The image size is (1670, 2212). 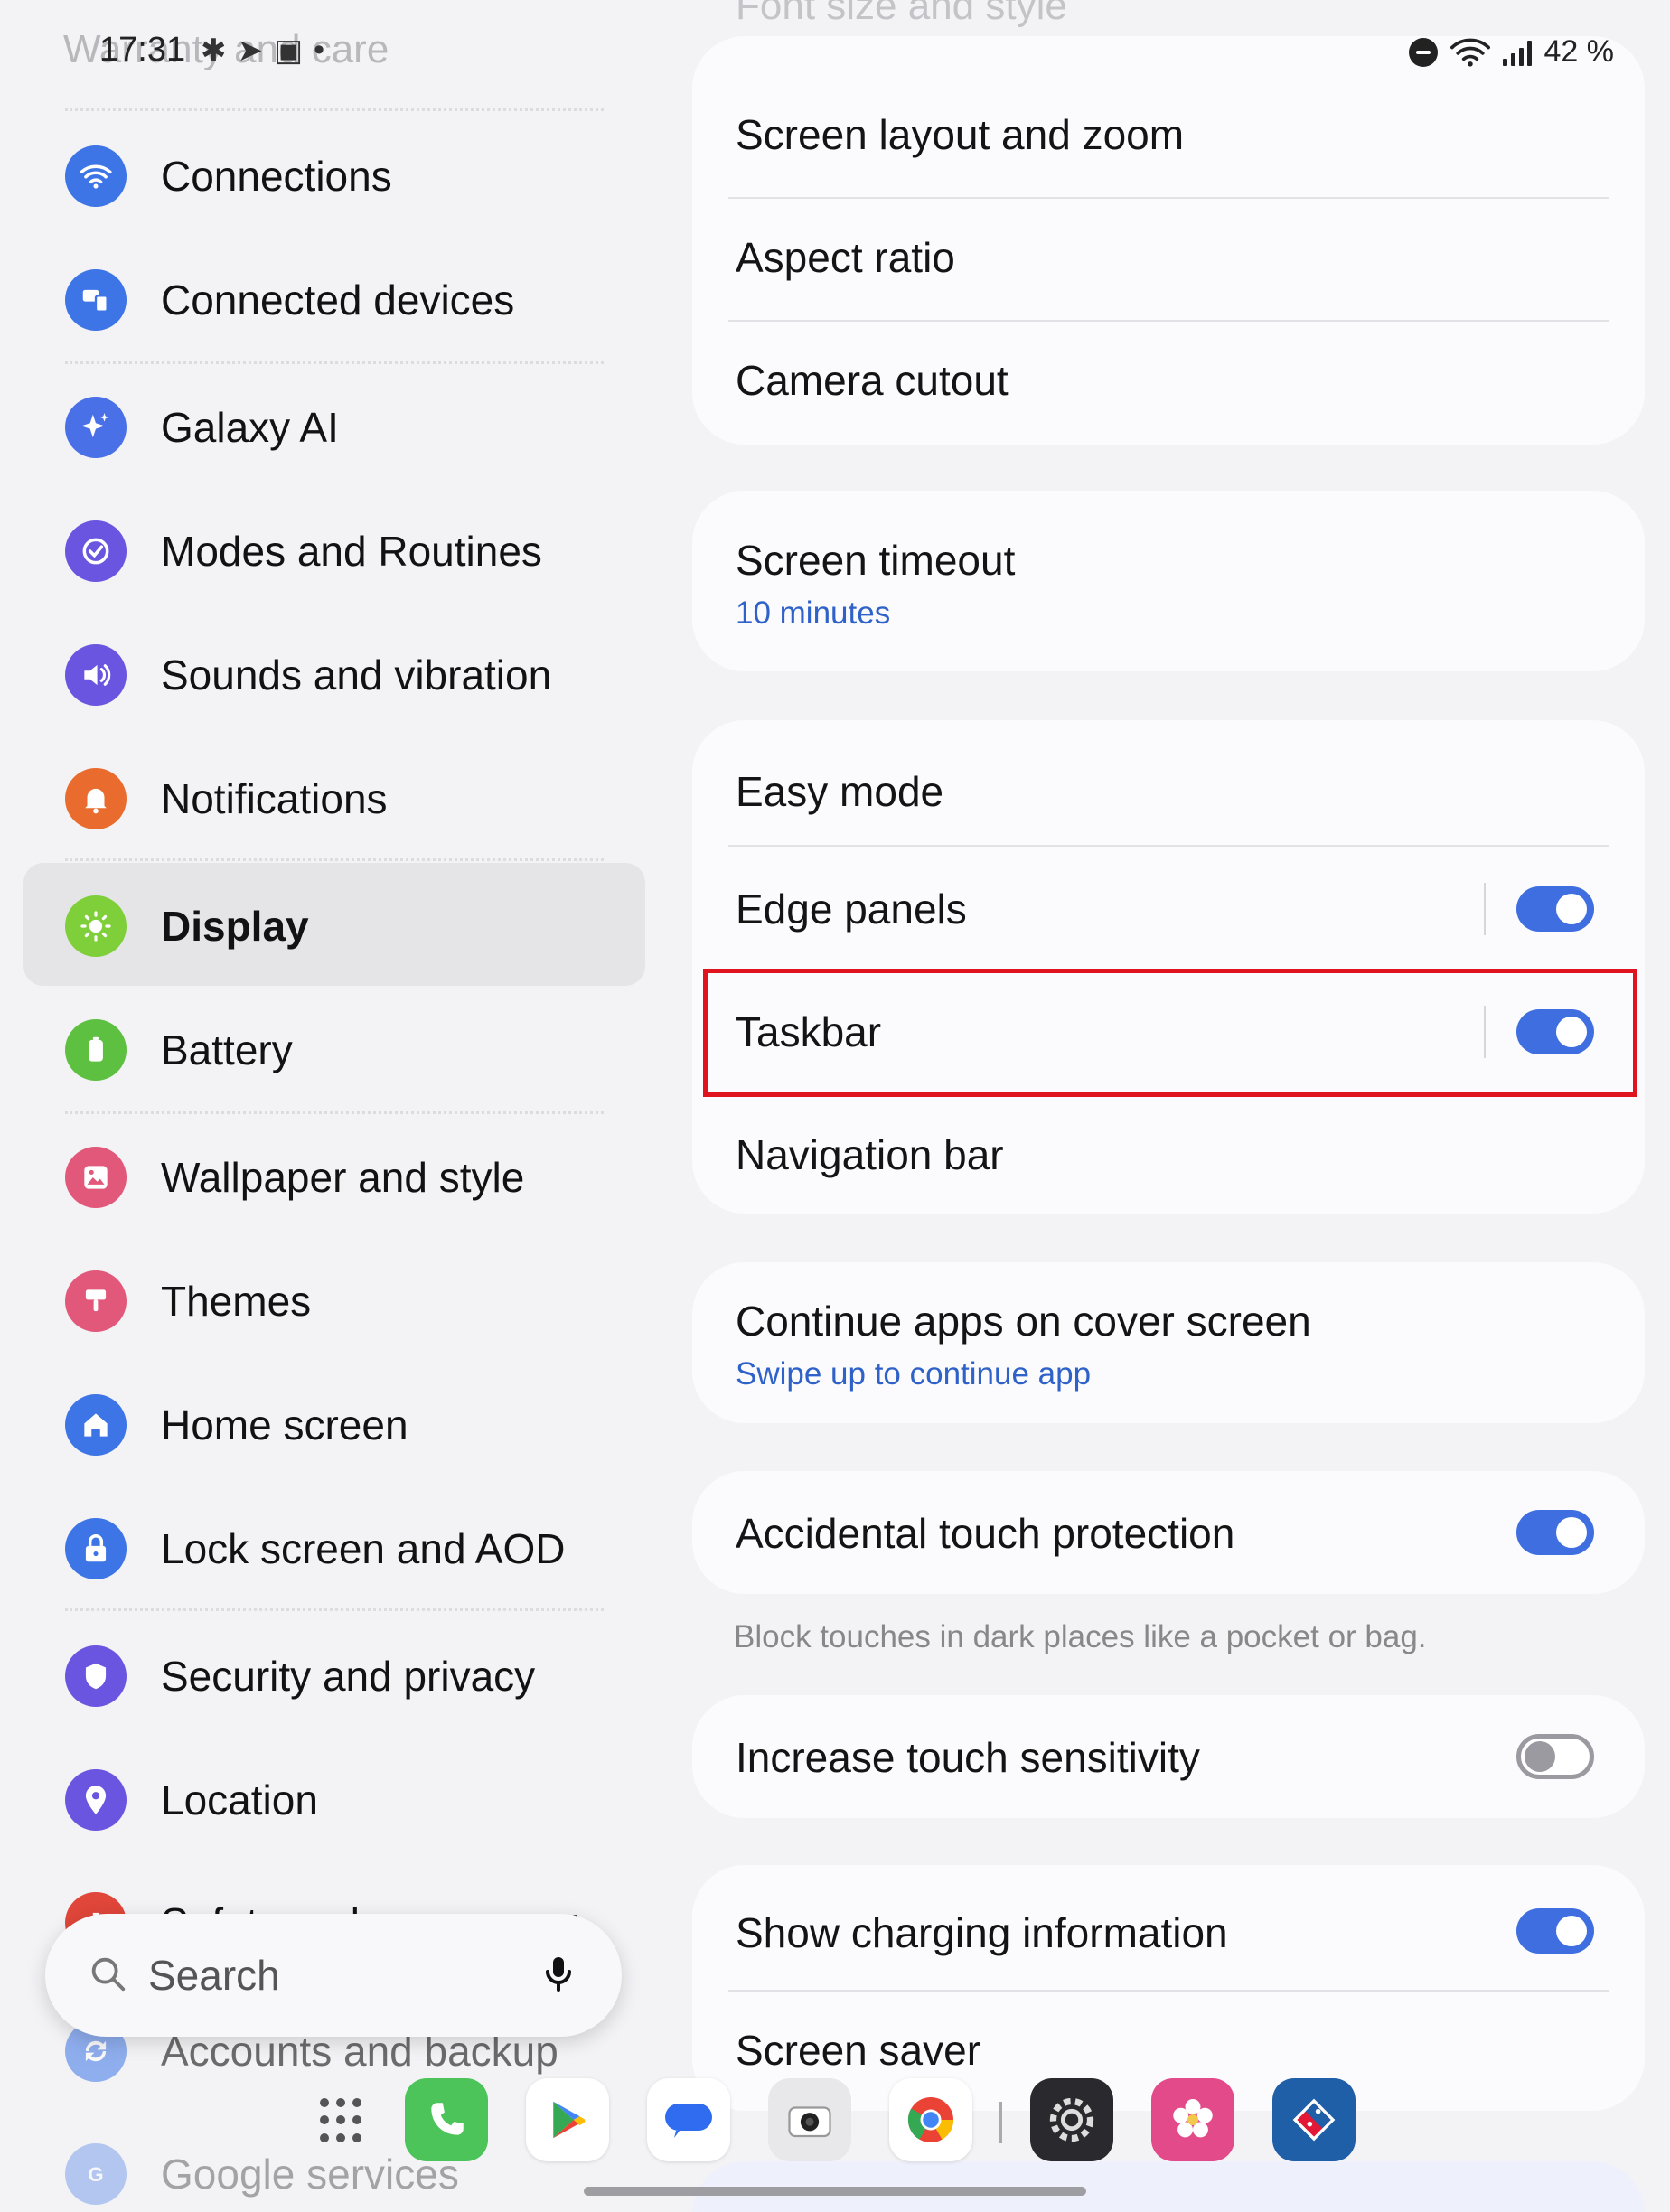 What do you see at coordinates (345, 1301) in the screenshot?
I see `nav-item-themes: Themes` at bounding box center [345, 1301].